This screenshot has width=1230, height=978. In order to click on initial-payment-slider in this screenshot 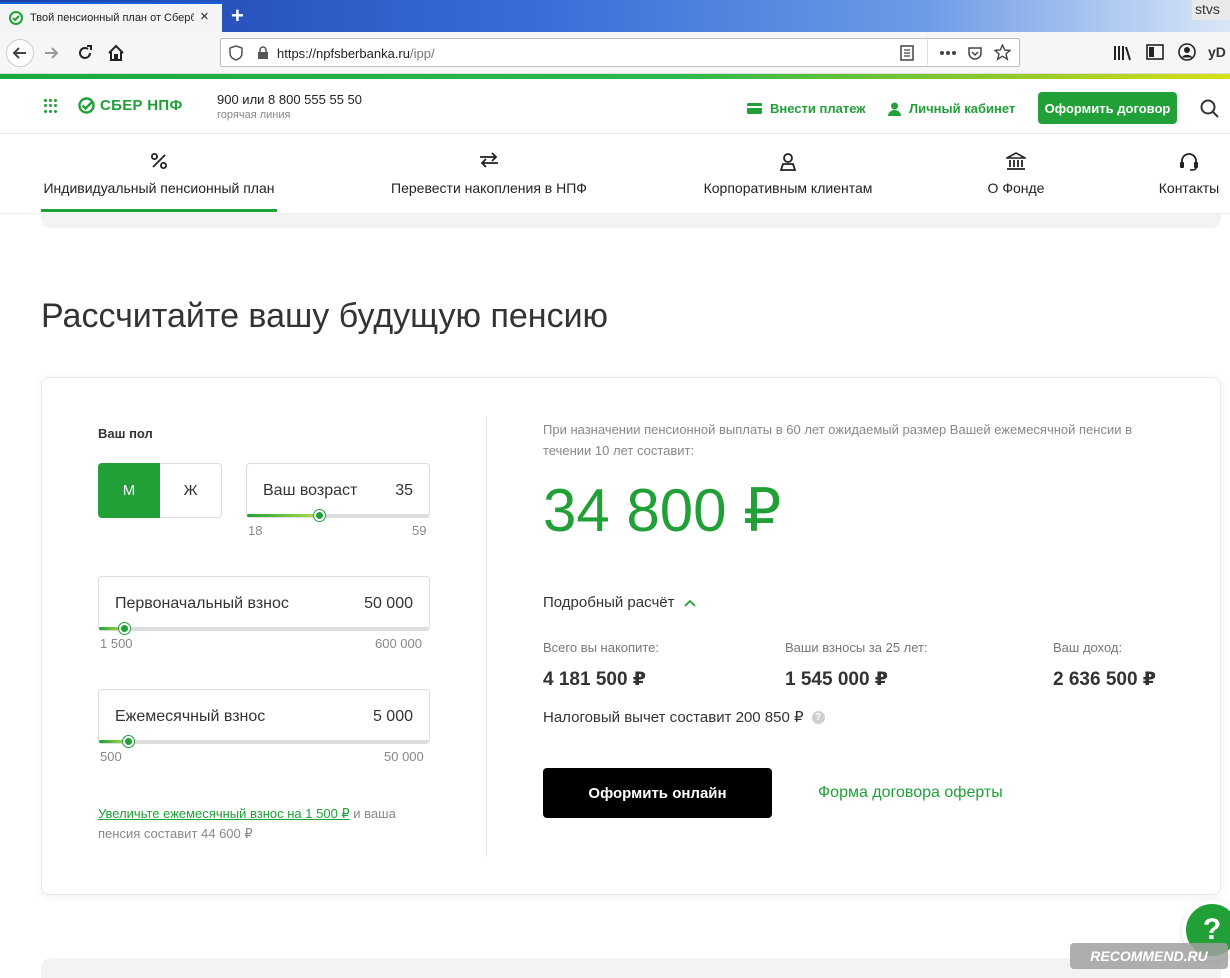, I will do `click(264, 628)`.